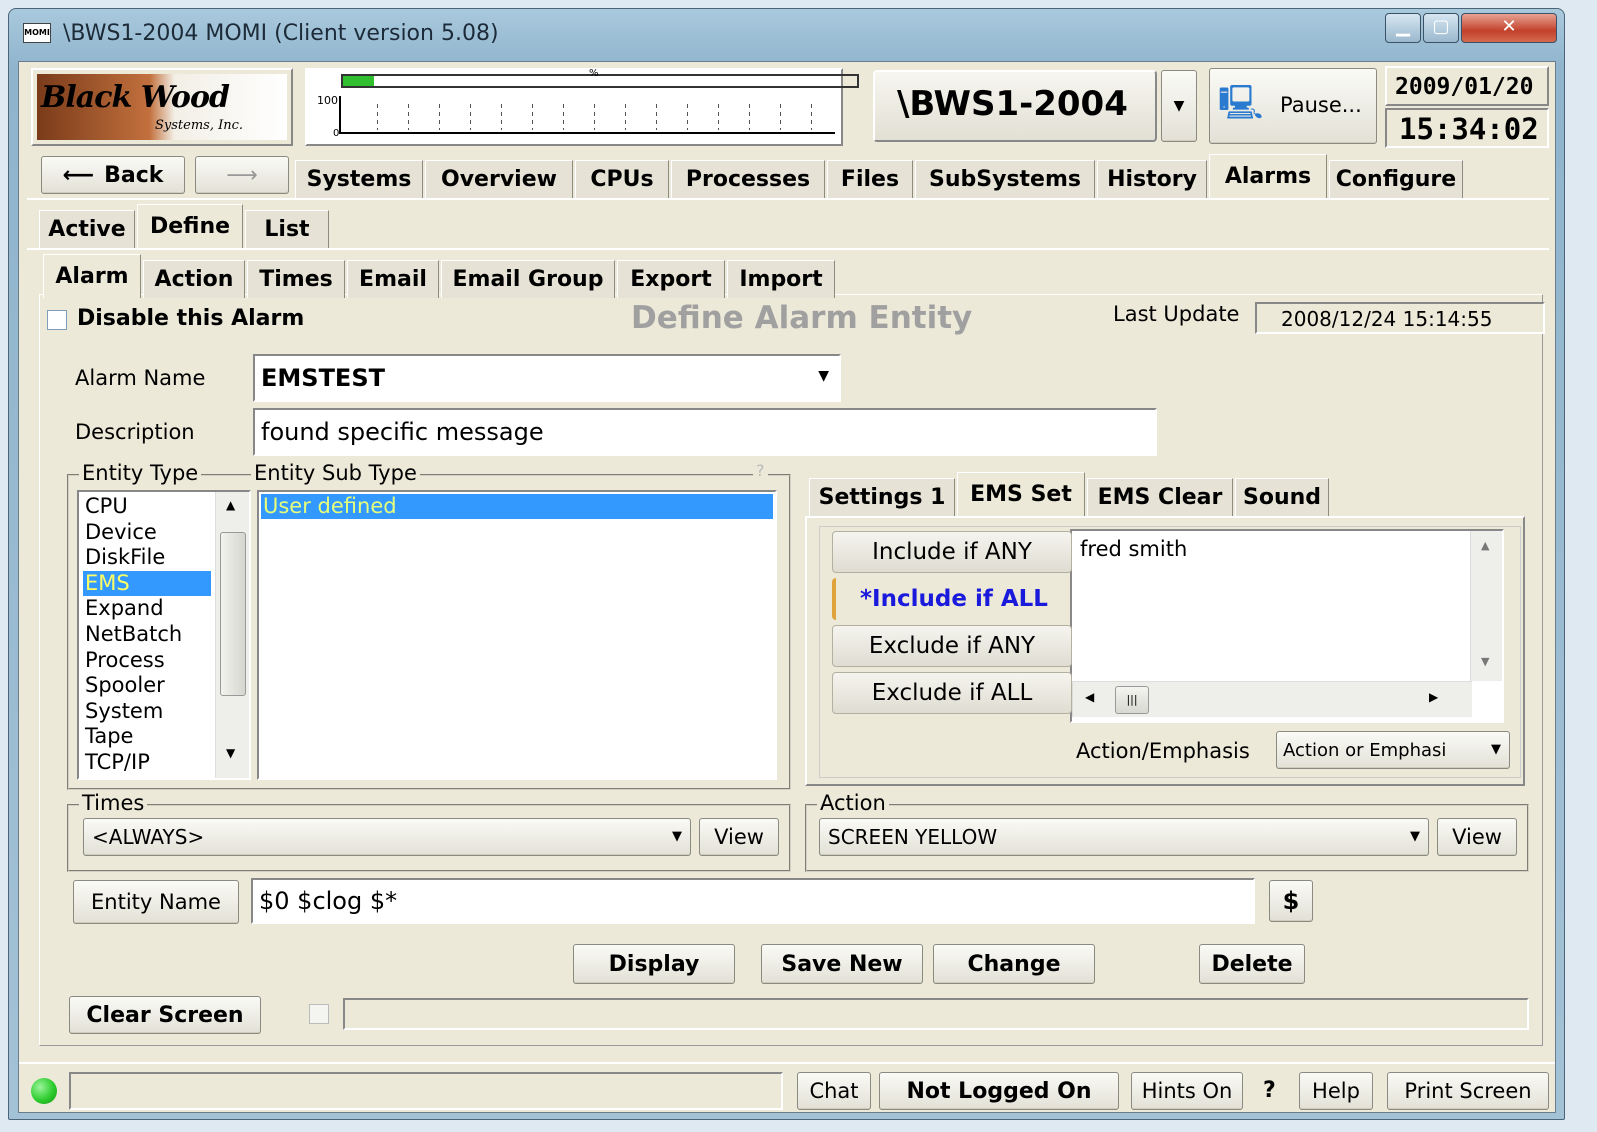 The image size is (1597, 1132). What do you see at coordinates (705, 432) in the screenshot?
I see `description-field: found specific message` at bounding box center [705, 432].